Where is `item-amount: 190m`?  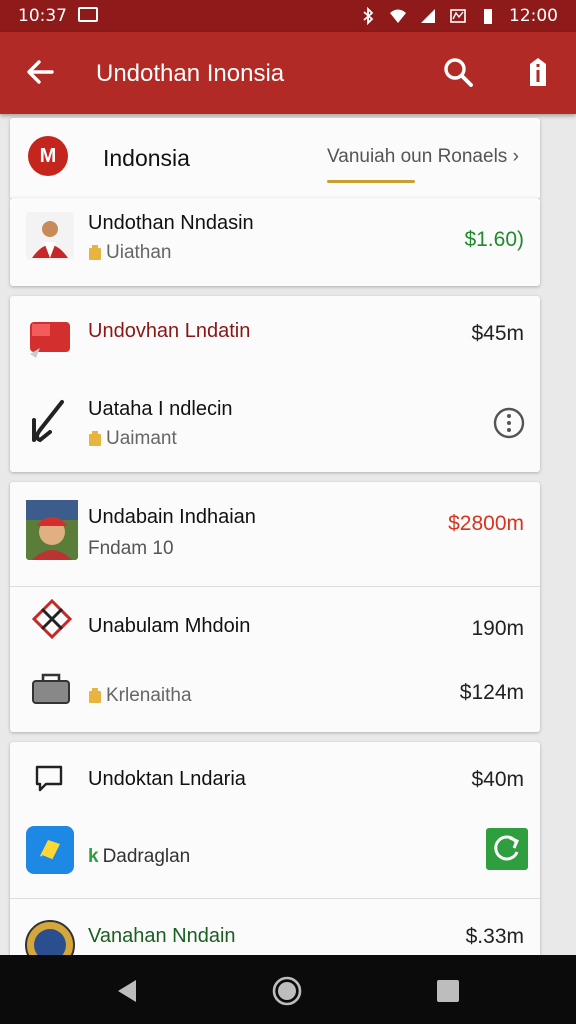 item-amount: 190m is located at coordinates (497, 628).